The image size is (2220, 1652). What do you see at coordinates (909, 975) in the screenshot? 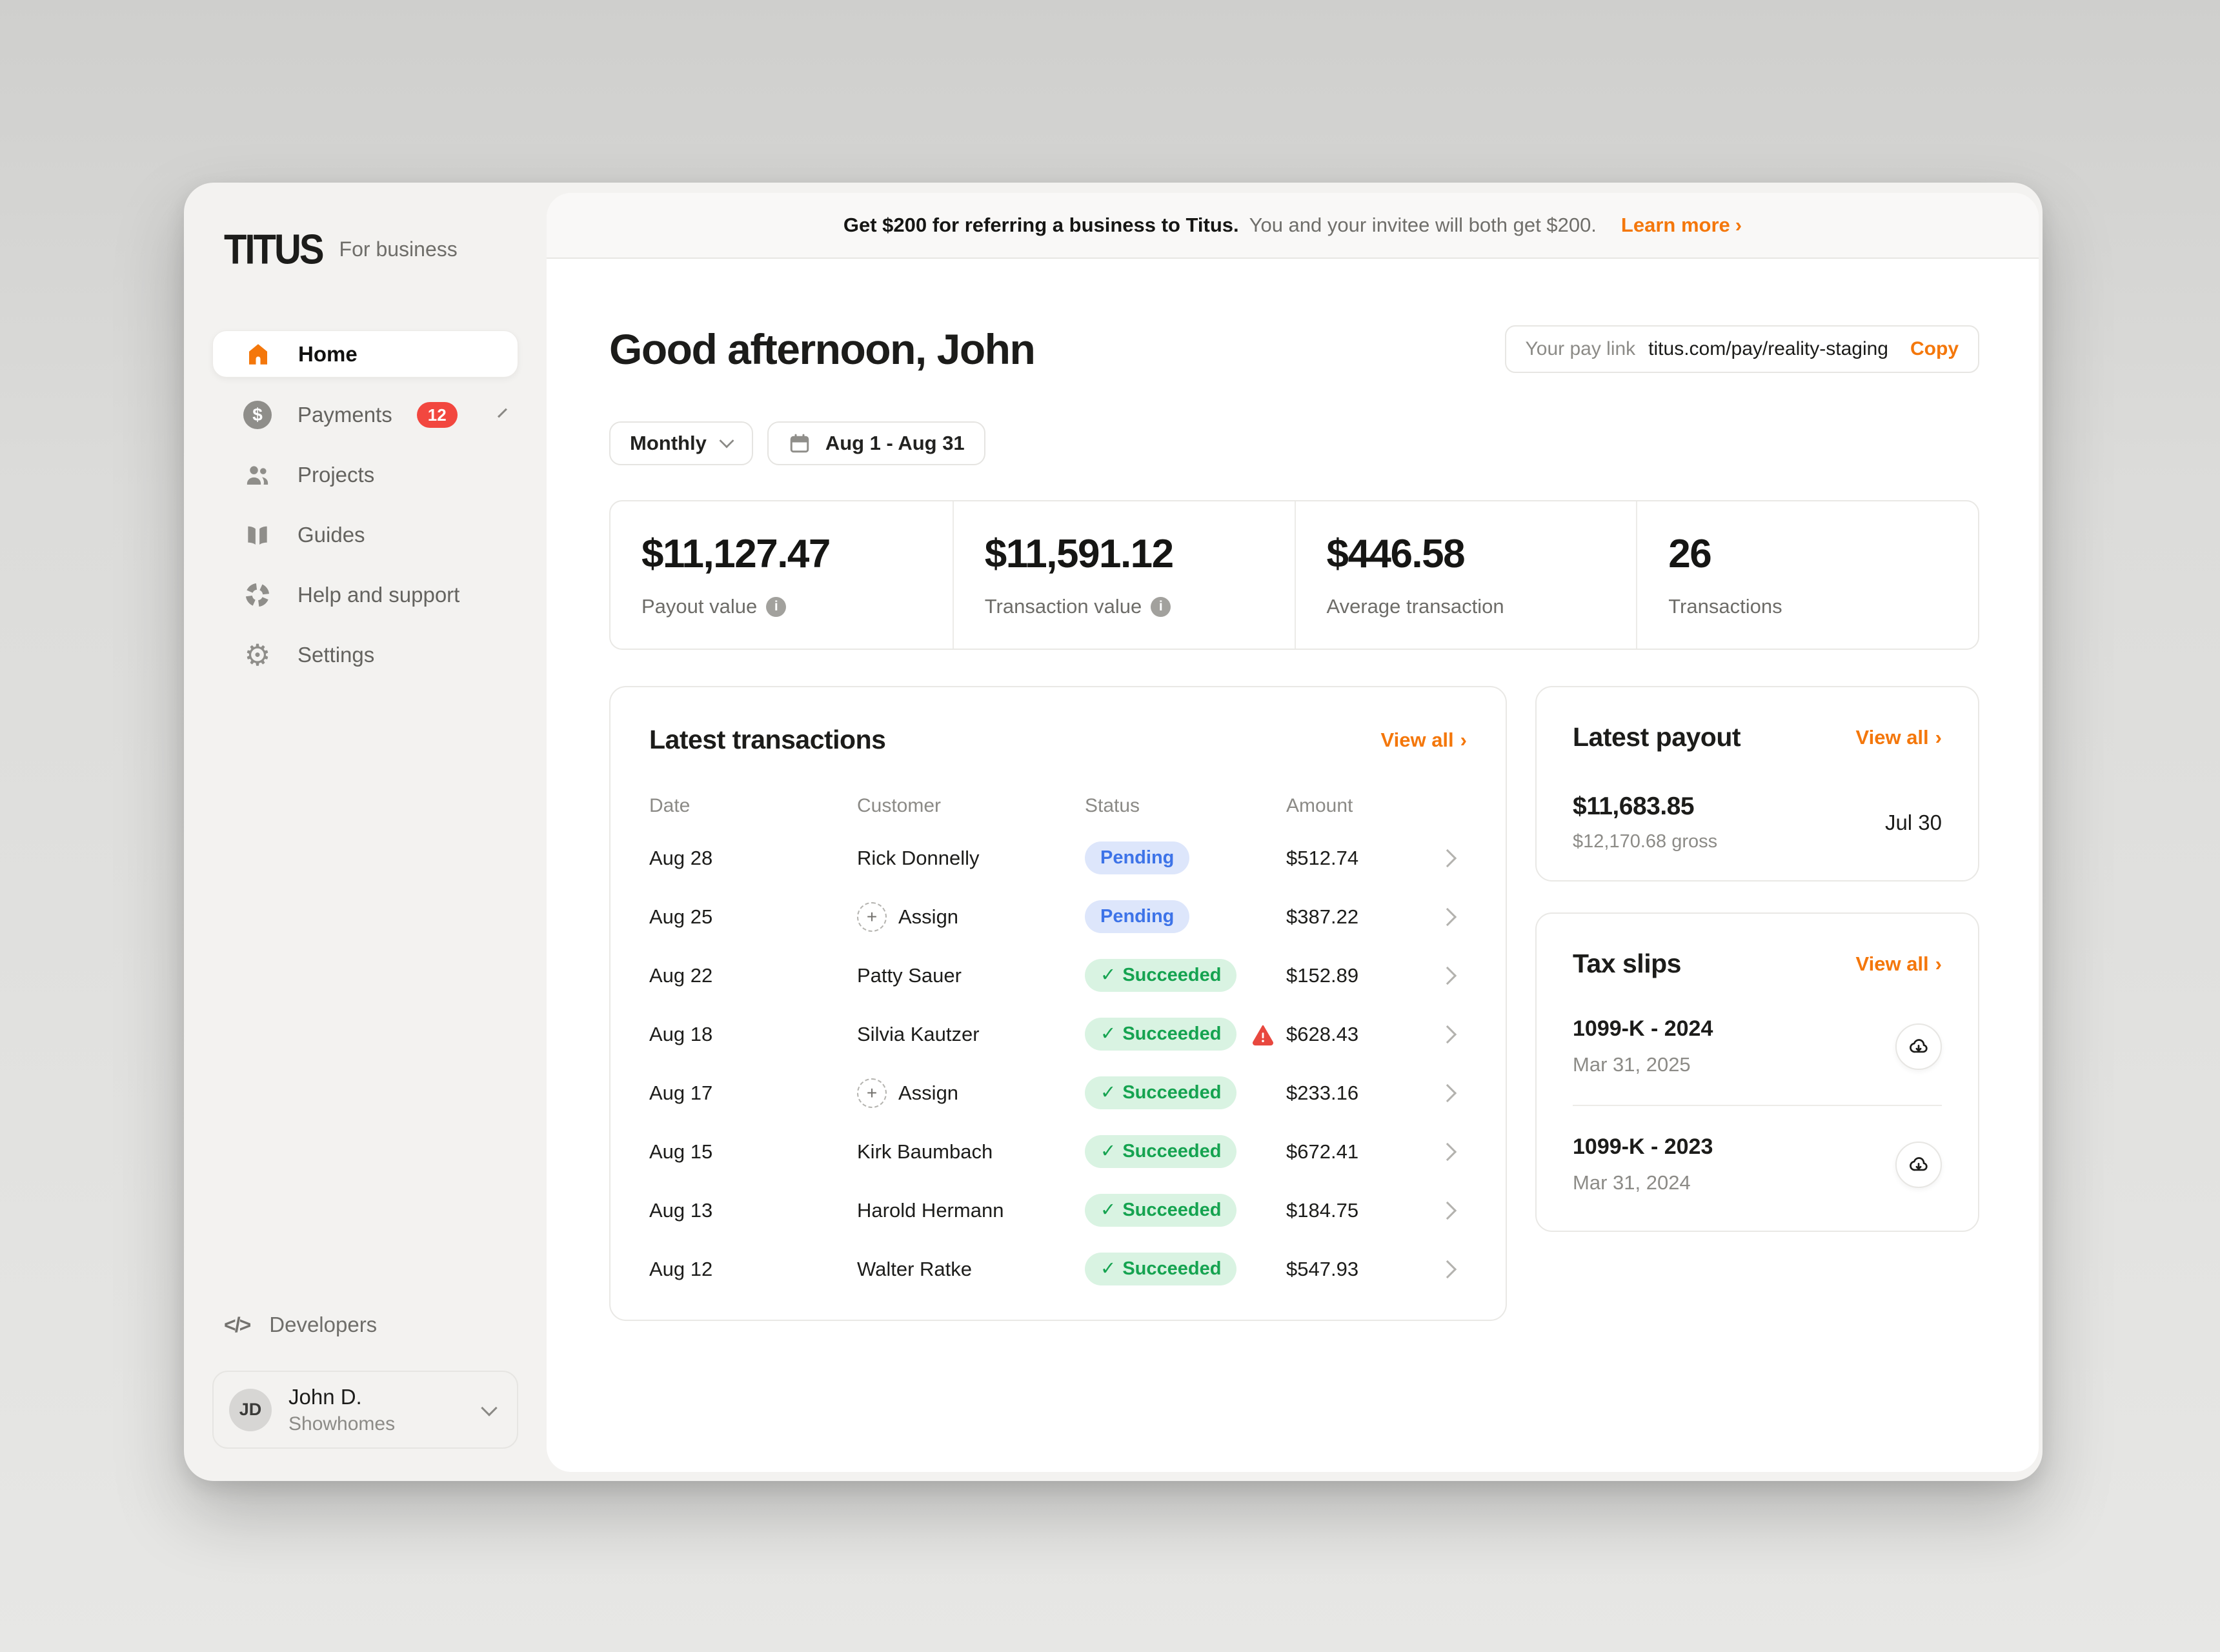
I see `cell-customer: Patty Sauer` at bounding box center [909, 975].